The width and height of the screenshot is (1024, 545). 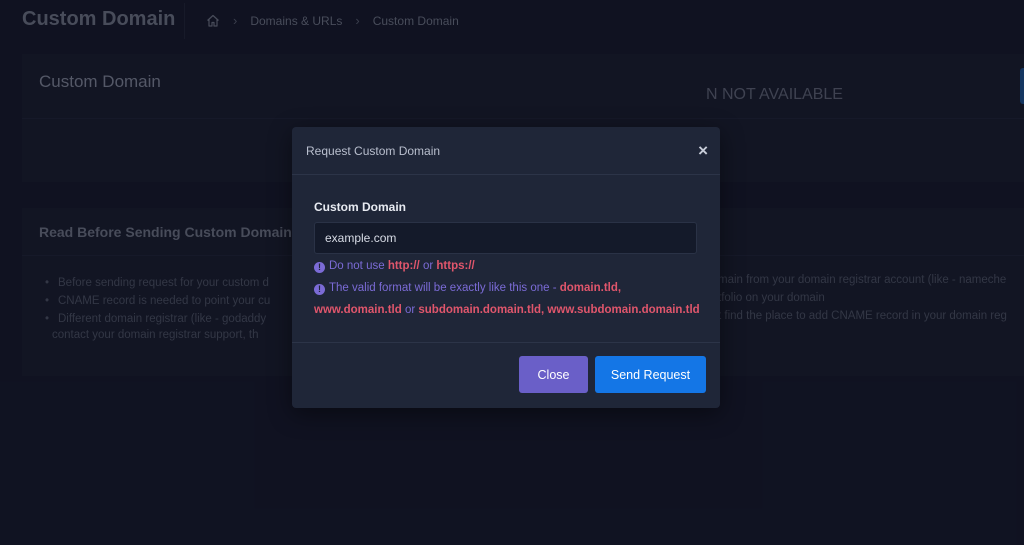 I want to click on custom-domain-input, so click(x=505, y=238).